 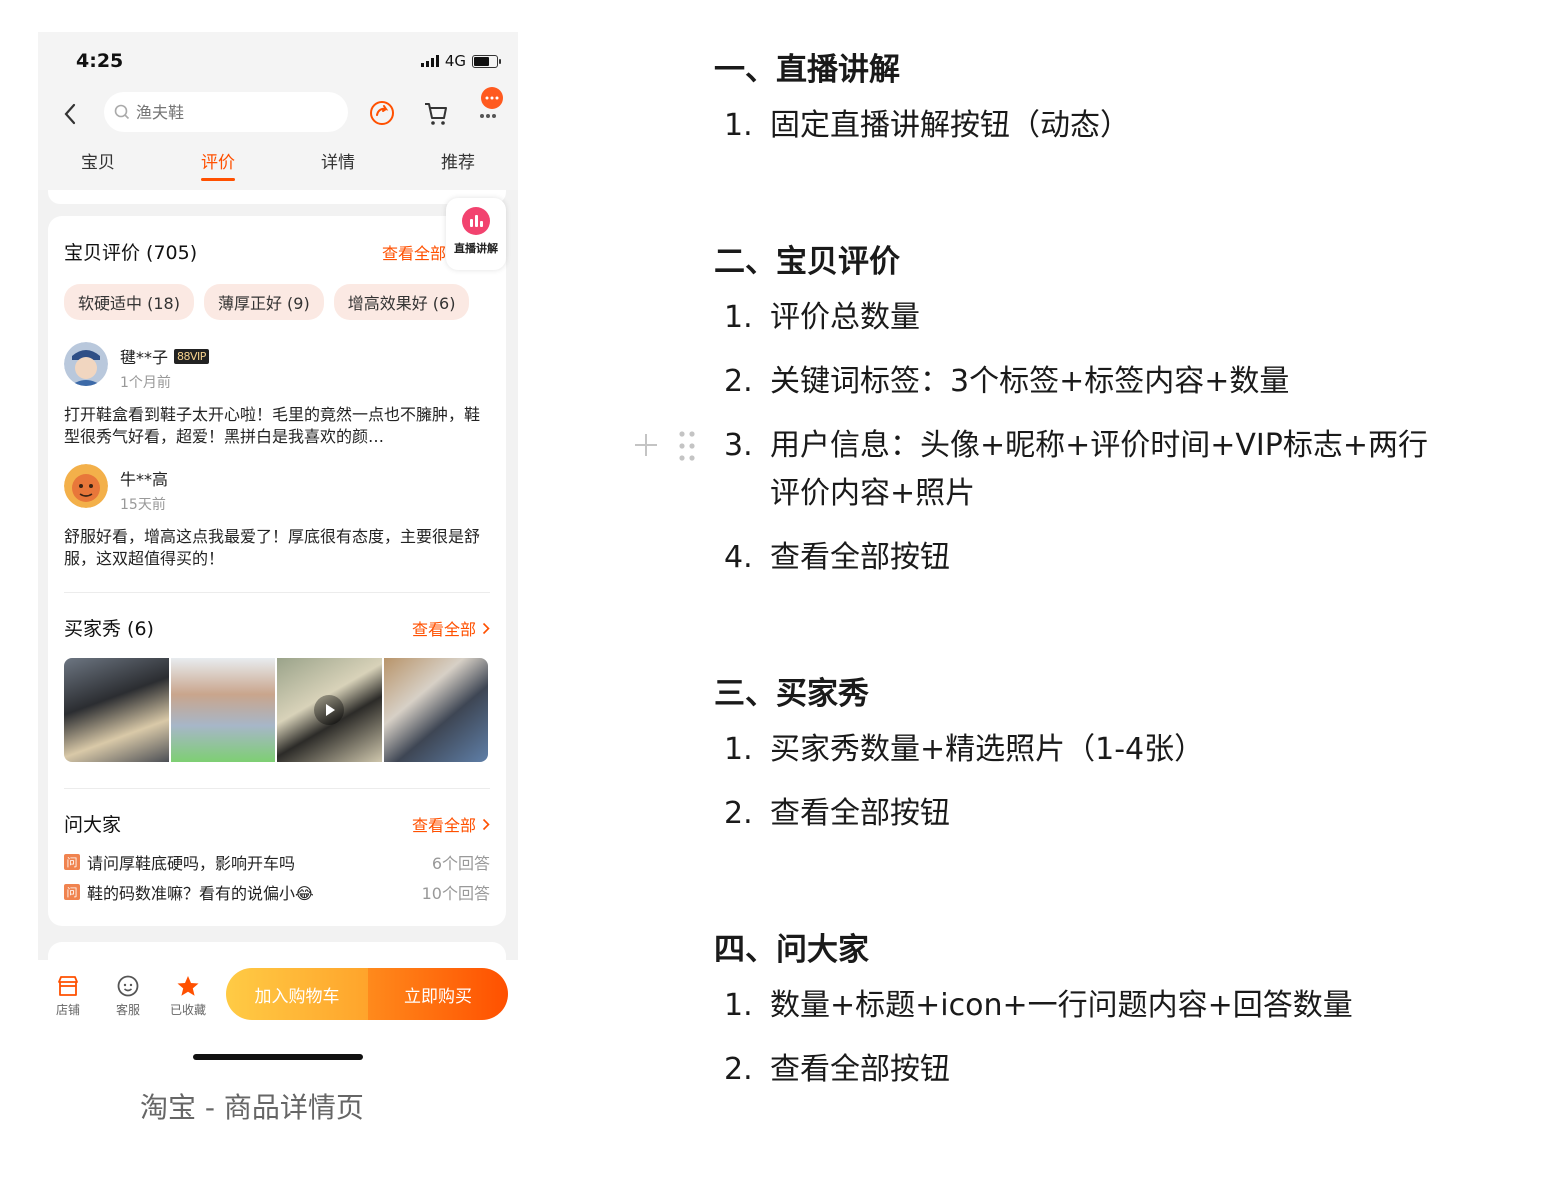 What do you see at coordinates (458, 165) in the screenshot?
I see `tab-recommend: 推荐` at bounding box center [458, 165].